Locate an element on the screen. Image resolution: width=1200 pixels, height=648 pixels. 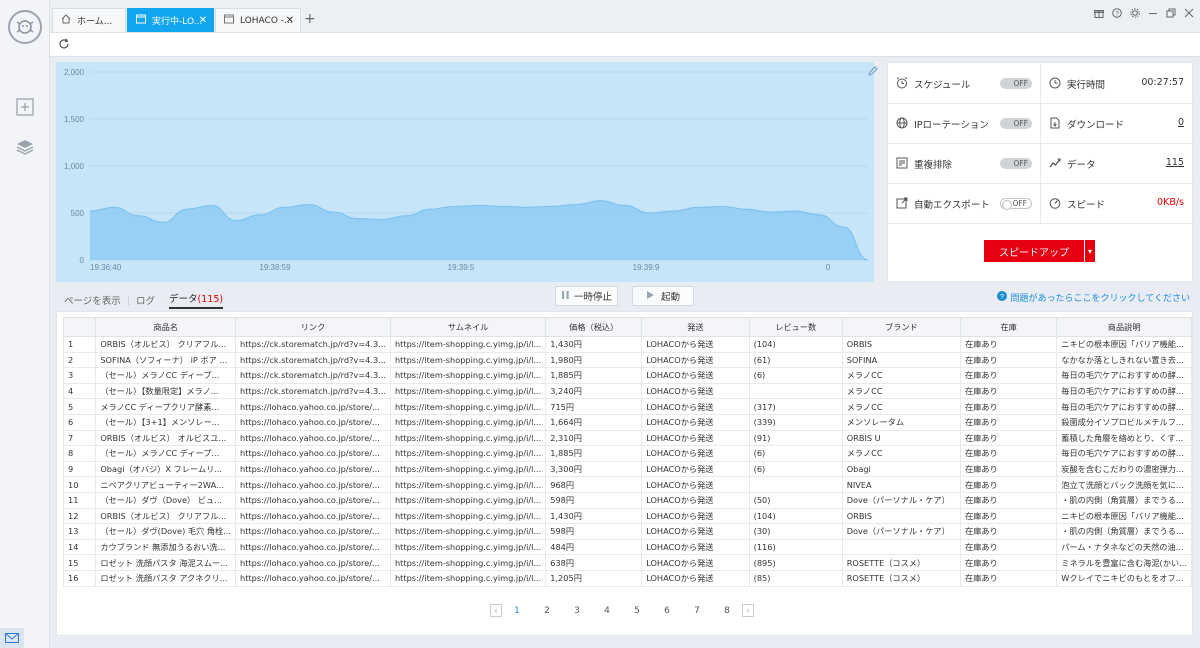
column-header is located at coordinates (79, 327).